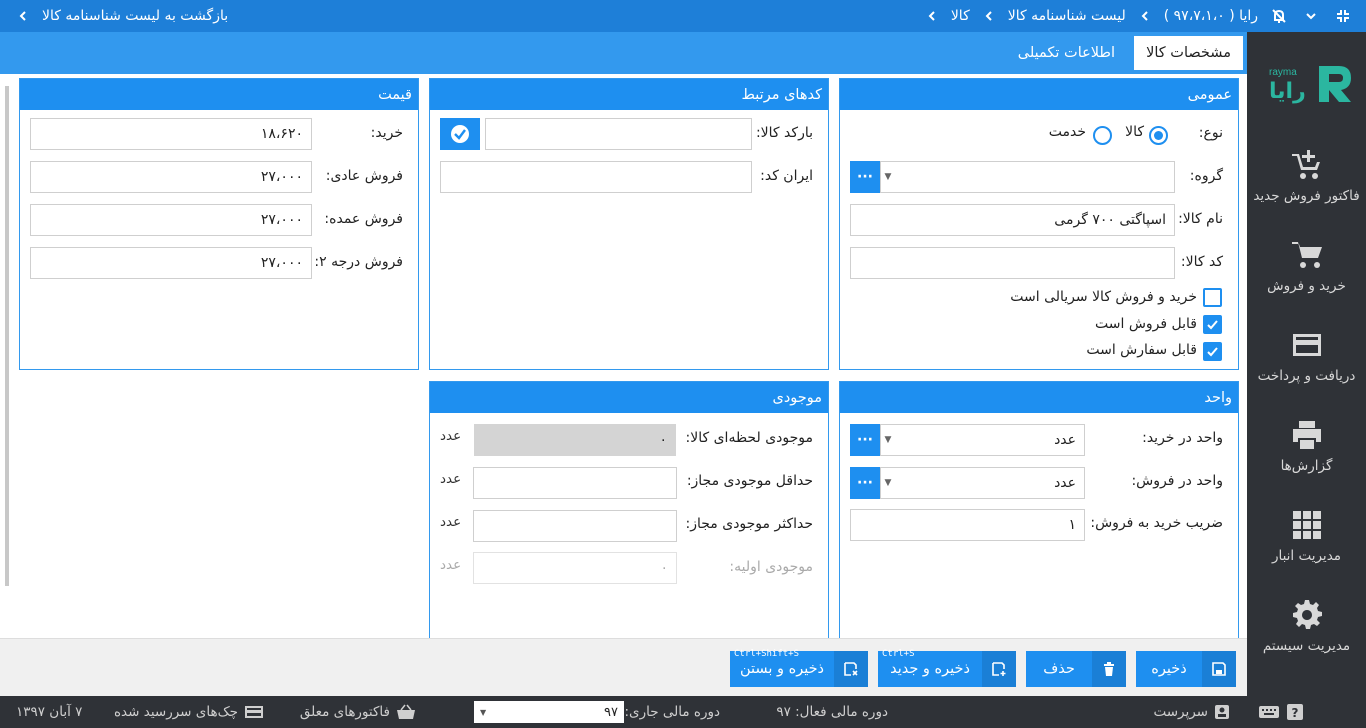  I want to click on radio-goods-label: کالا, so click(1134, 132).